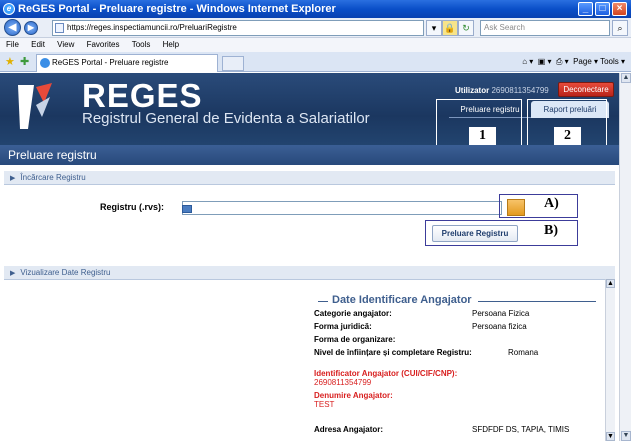 This screenshot has height=441, width=631. What do you see at coordinates (12, 27) in the screenshot?
I see `back-icon: ◀` at bounding box center [12, 27].